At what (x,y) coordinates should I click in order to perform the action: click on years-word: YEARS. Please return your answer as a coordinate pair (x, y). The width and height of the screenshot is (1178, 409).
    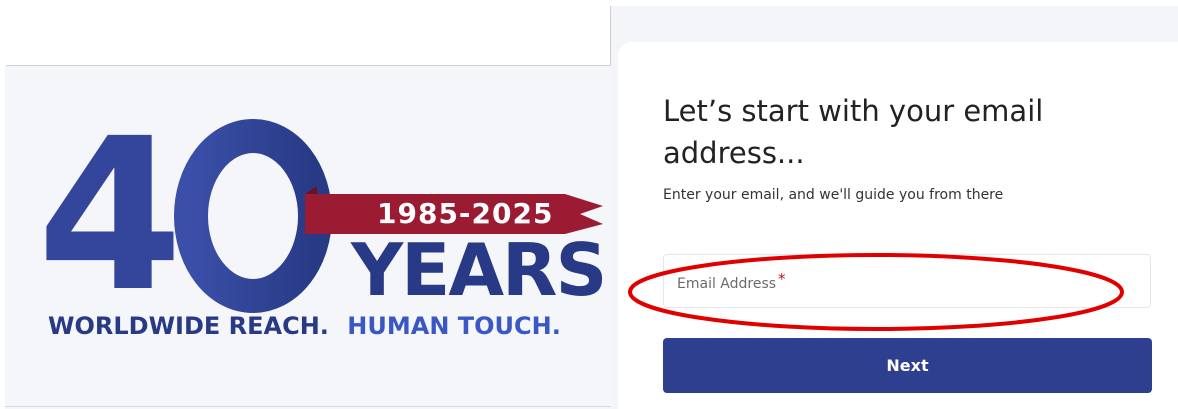
    Looking at the image, I should click on (477, 270).